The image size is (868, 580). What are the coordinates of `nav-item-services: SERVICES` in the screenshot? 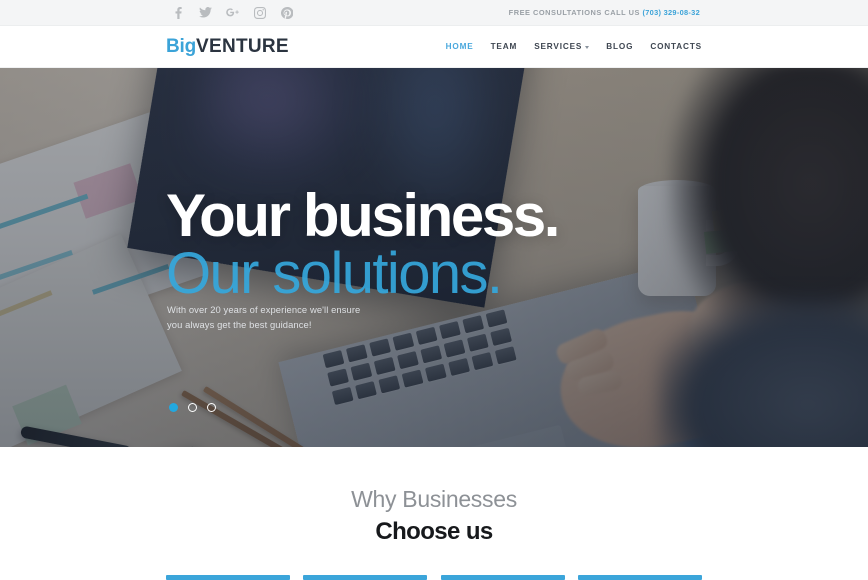 It's located at (562, 46).